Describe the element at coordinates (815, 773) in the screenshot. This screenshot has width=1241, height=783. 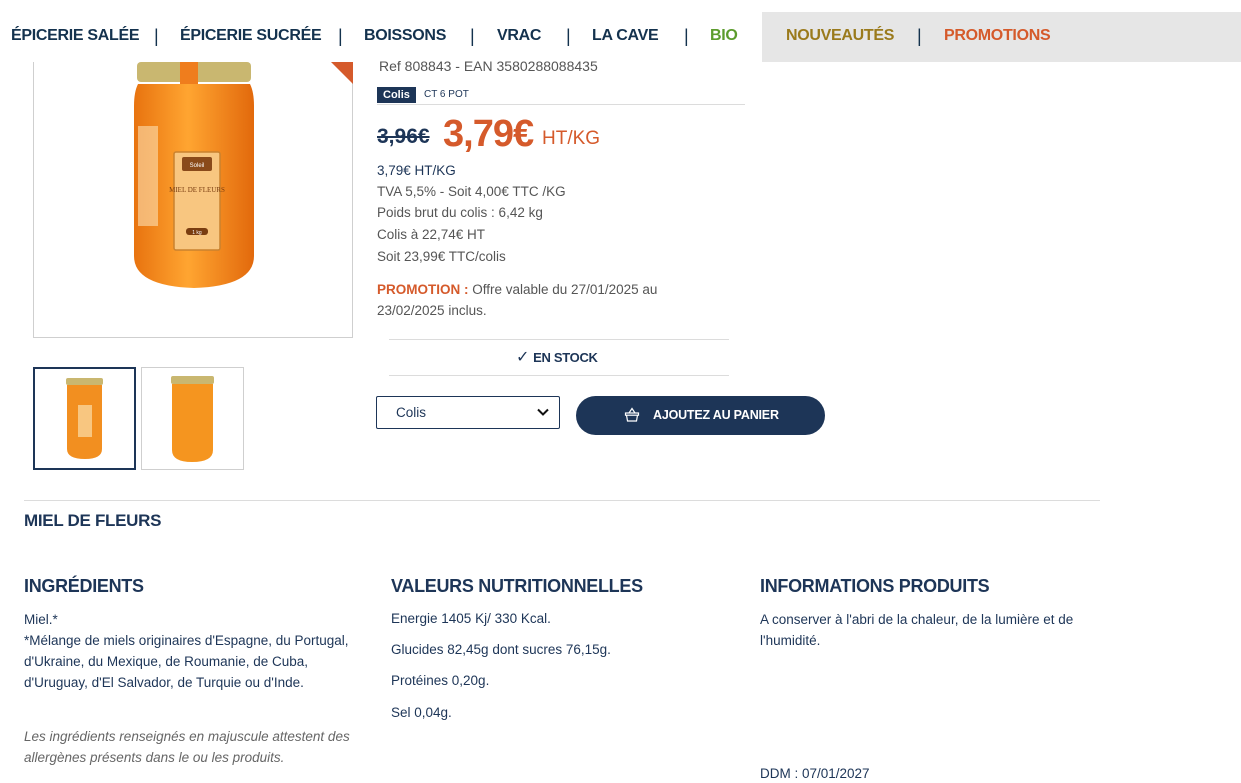
I see `ddm-date: DDM : 07/01/2027` at that location.